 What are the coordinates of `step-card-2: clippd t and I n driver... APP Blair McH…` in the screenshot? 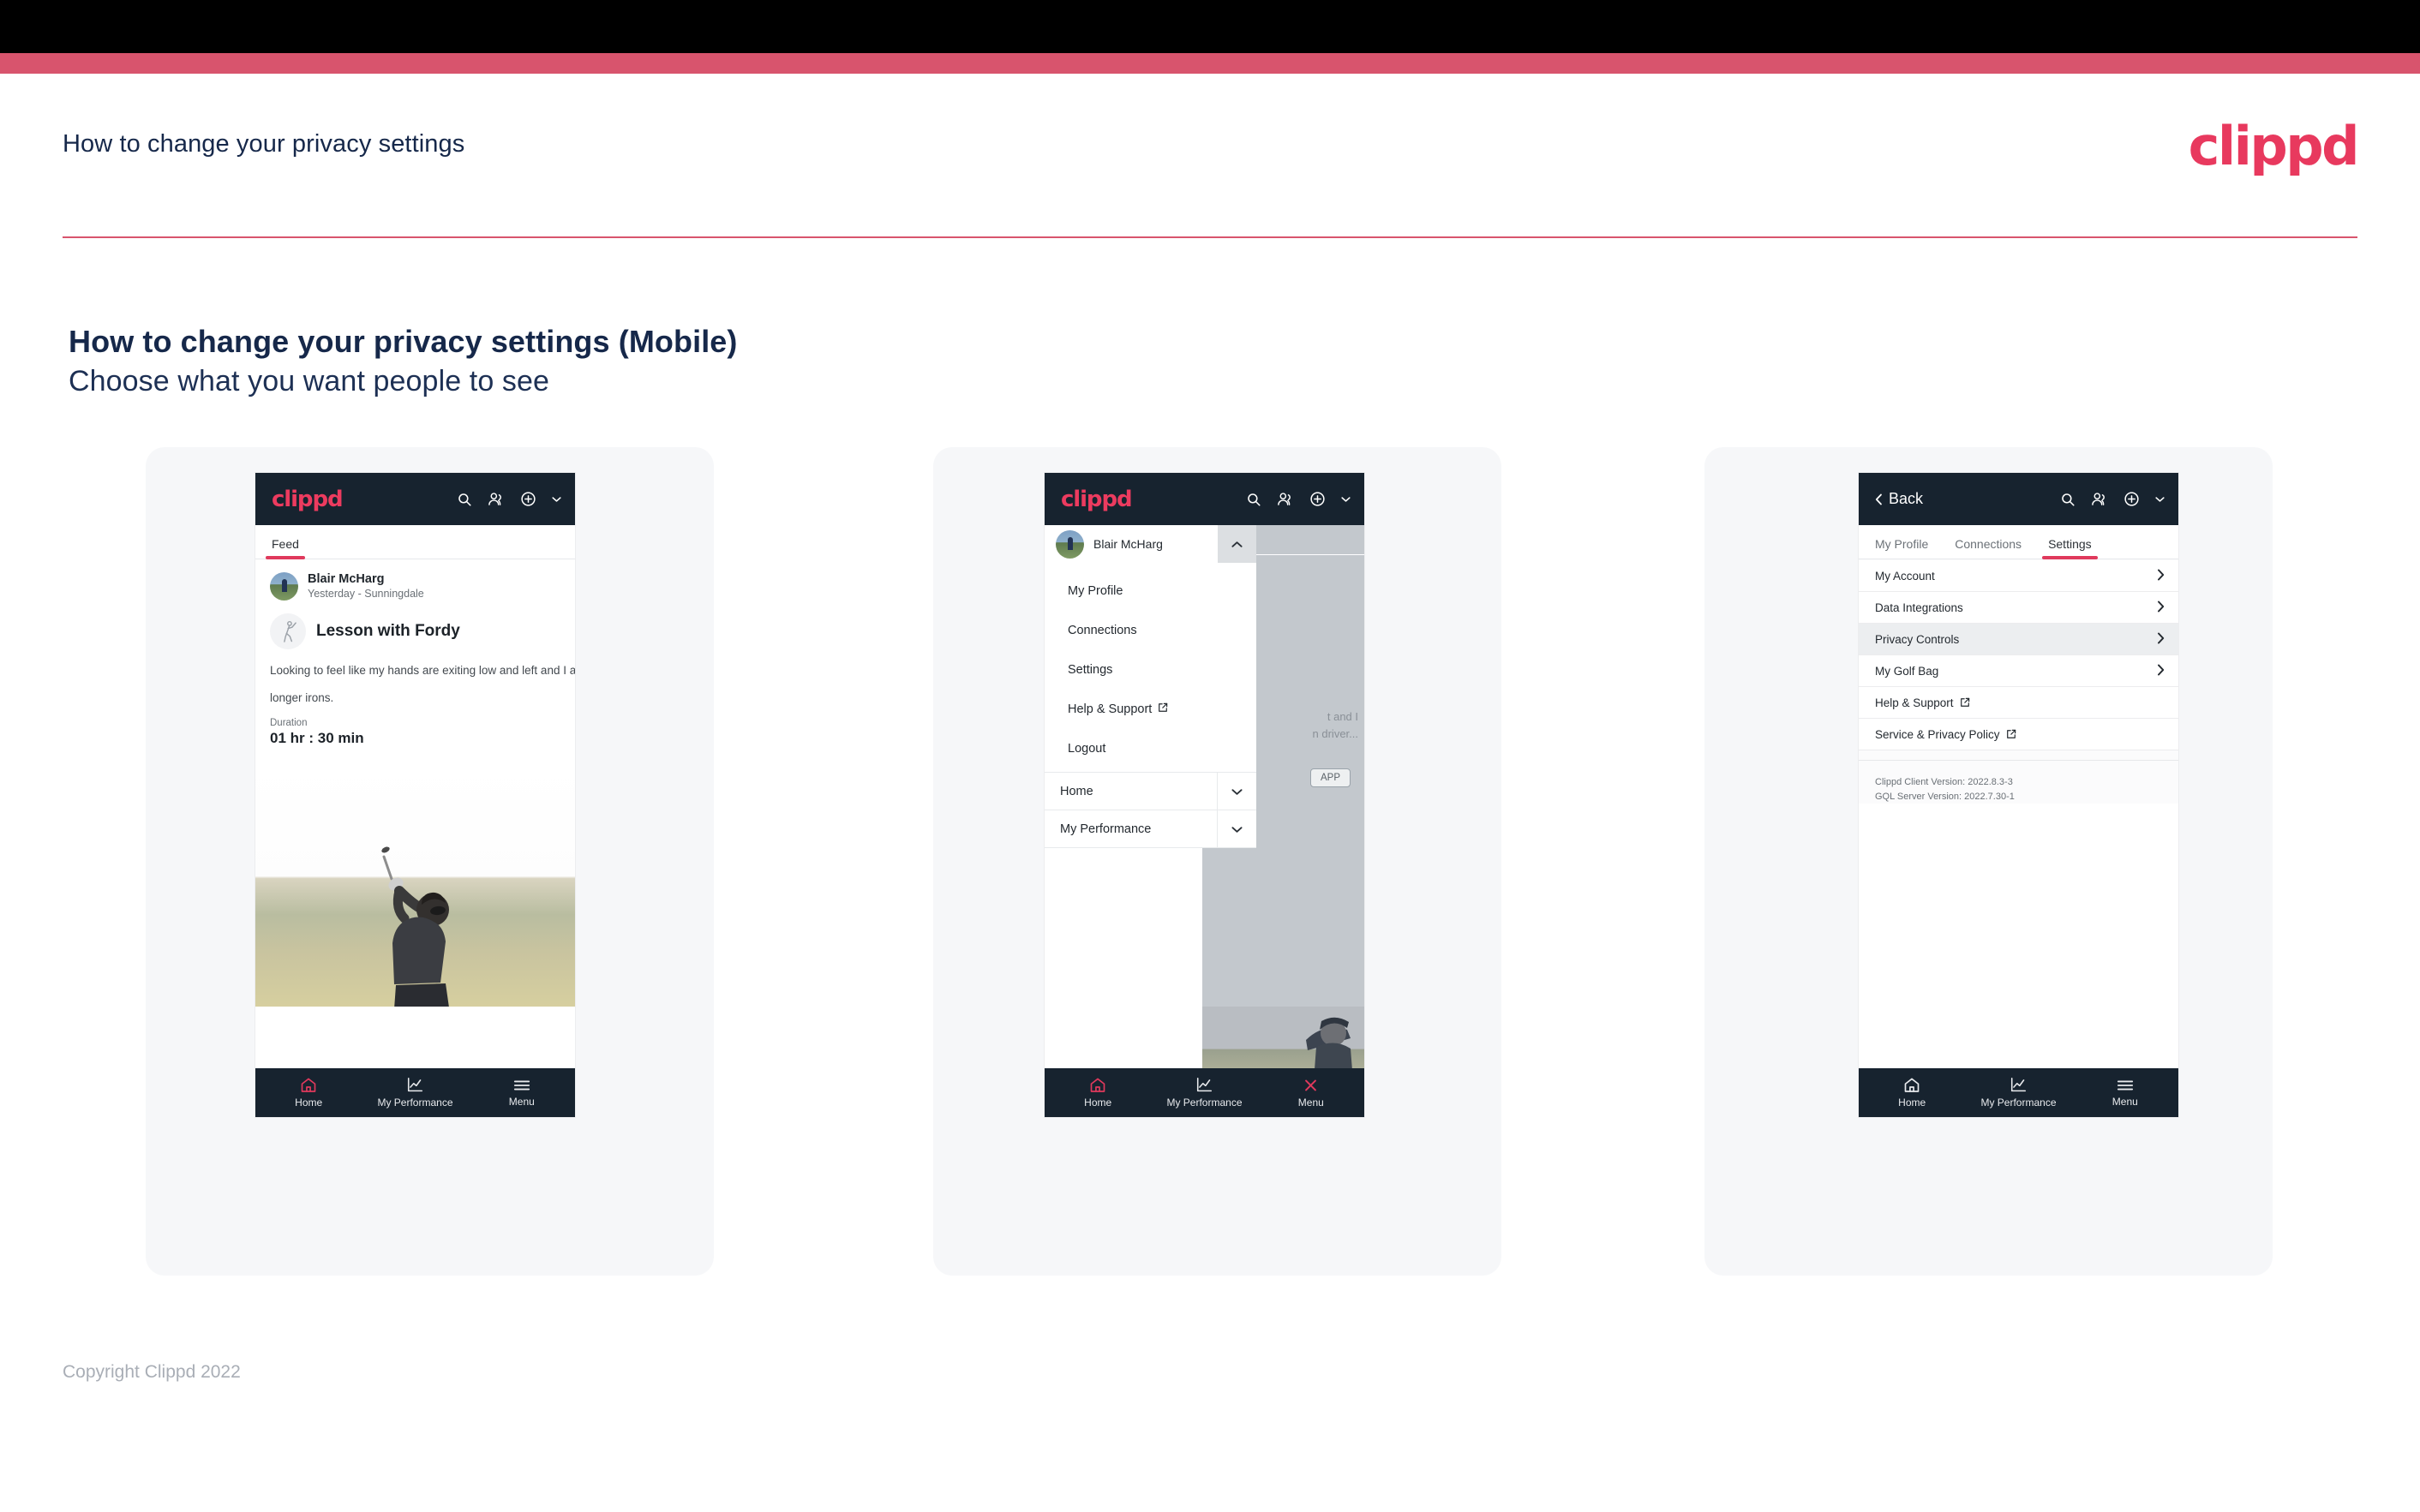 It's located at (1217, 862).